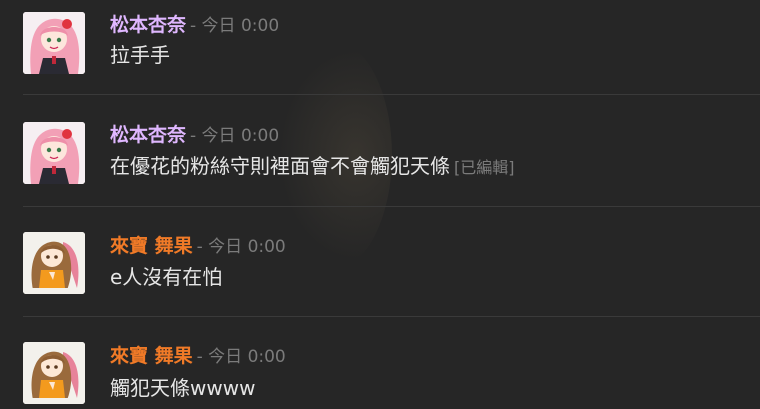 The height and width of the screenshot is (409, 760). I want to click on message-text: 觸犯天條wwww, so click(182, 388).